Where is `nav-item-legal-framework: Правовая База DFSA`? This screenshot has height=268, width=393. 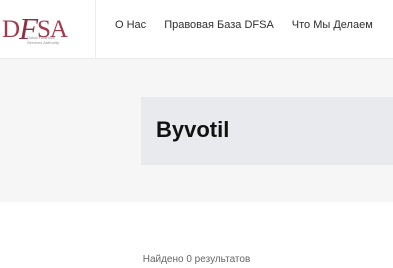
nav-item-legal-framework: Правовая База DFSA is located at coordinates (219, 25).